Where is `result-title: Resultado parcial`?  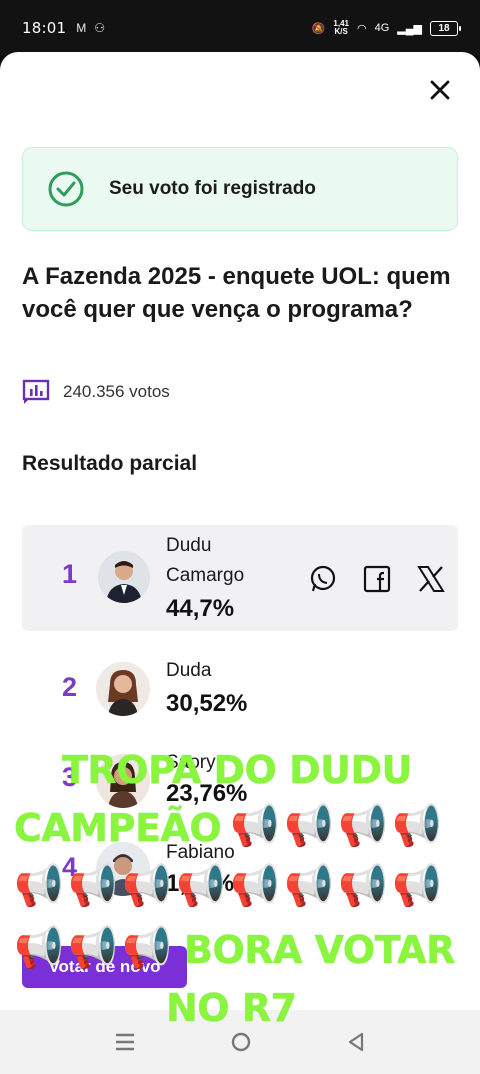 result-title: Resultado parcial is located at coordinates (110, 463).